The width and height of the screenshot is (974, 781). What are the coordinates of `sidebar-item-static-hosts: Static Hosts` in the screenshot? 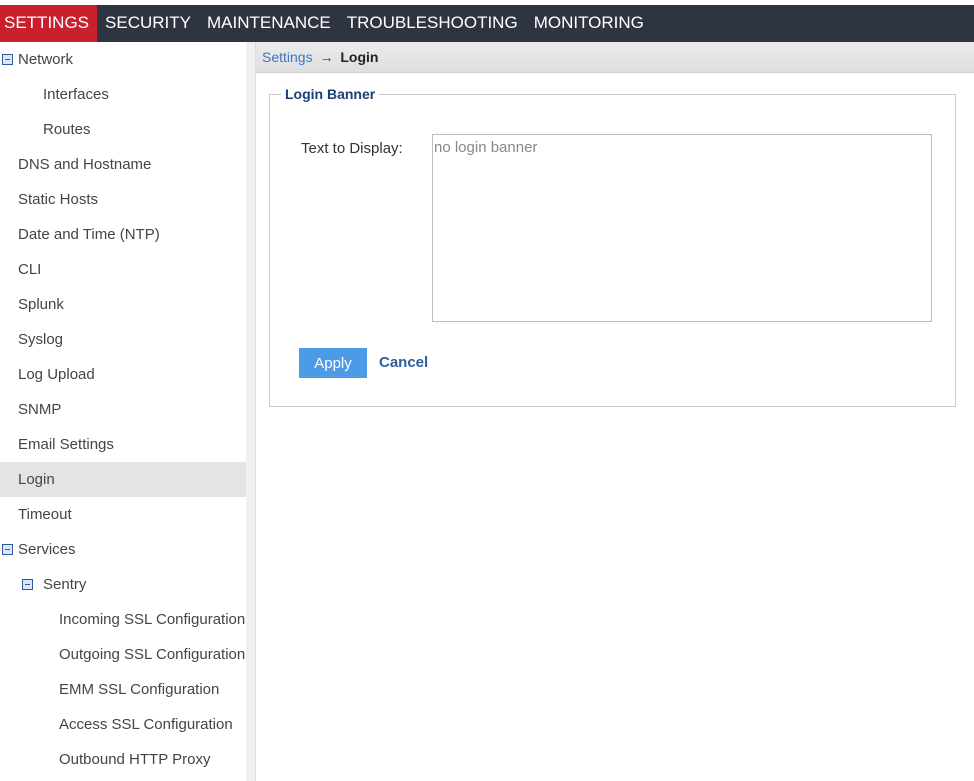 It's located at (123, 199).